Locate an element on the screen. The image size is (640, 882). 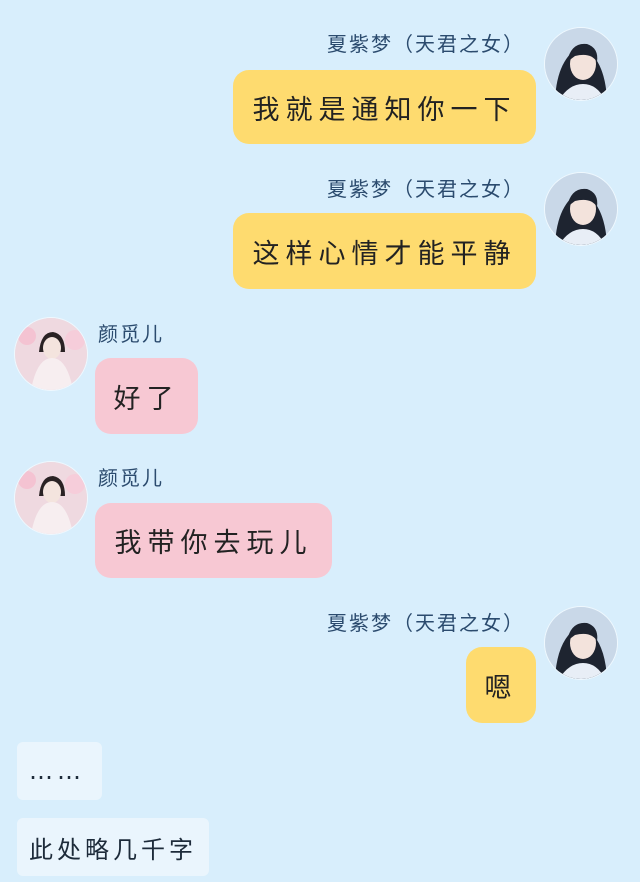
omitted-text-note: 此处略几千字 is located at coordinates (113, 847).